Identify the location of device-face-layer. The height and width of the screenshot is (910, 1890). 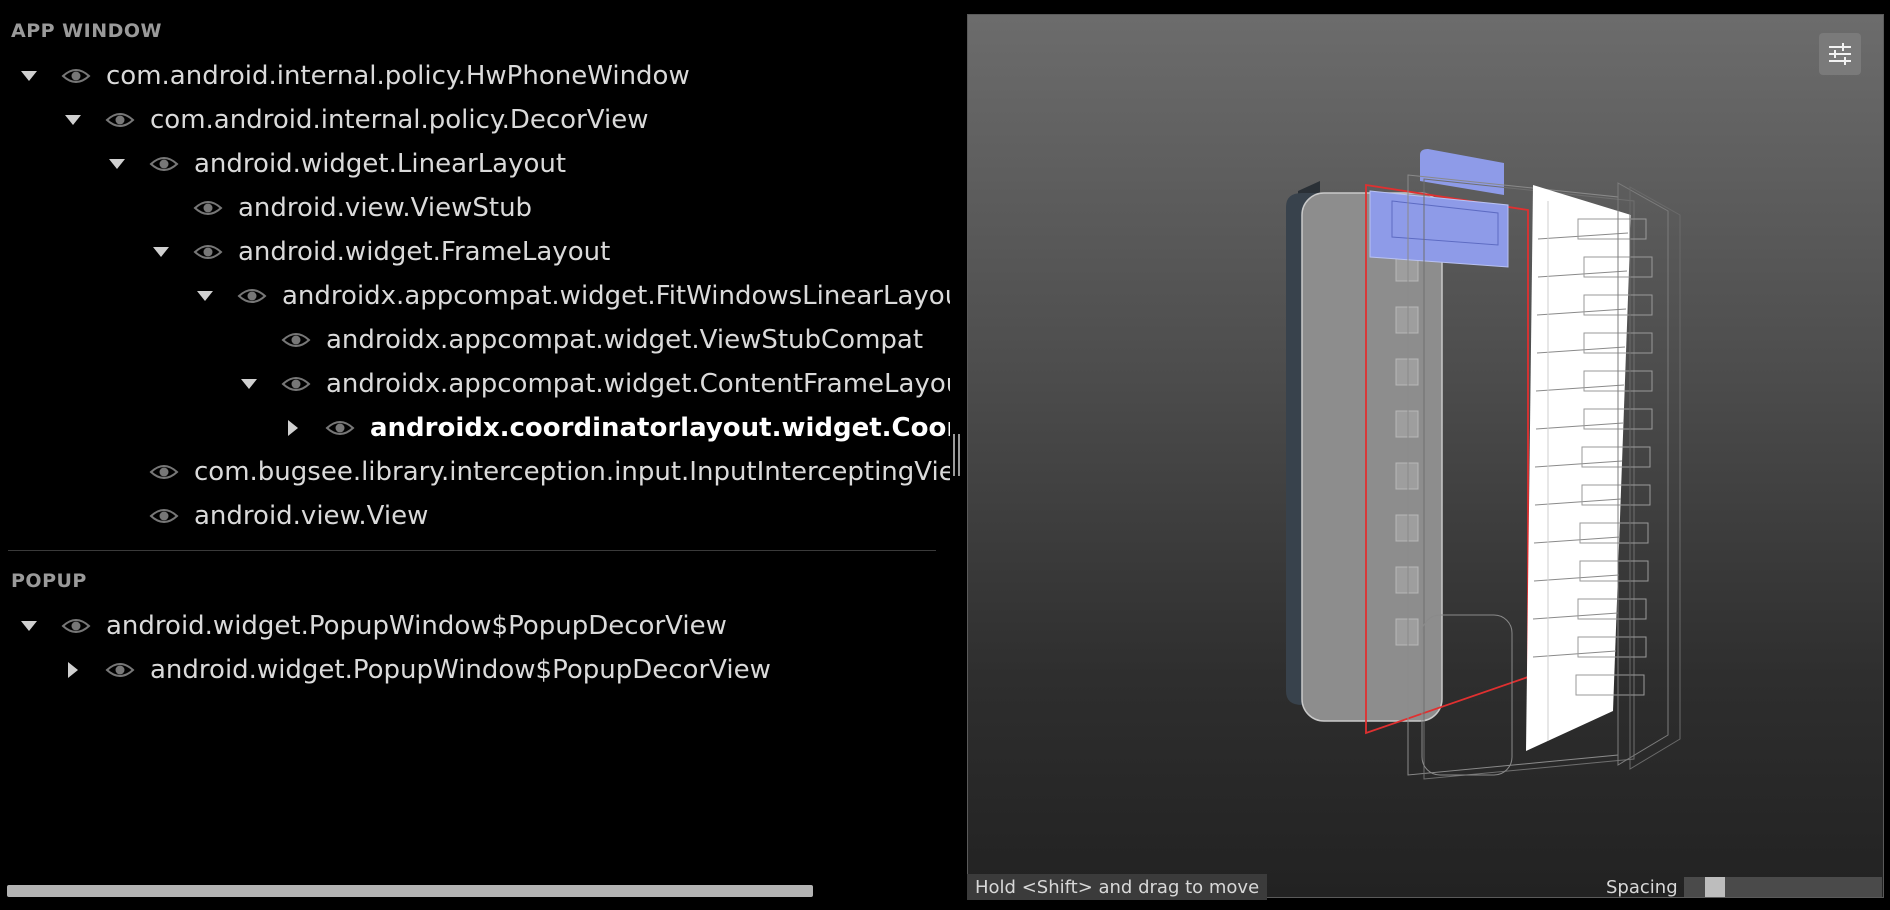
(1372, 457).